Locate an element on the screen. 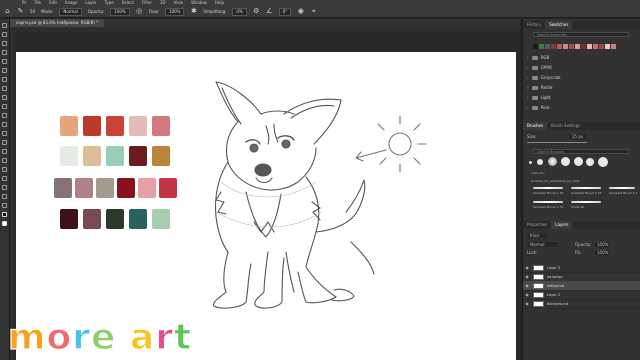  brush-group-name: color-doc is located at coordinates (538, 173).